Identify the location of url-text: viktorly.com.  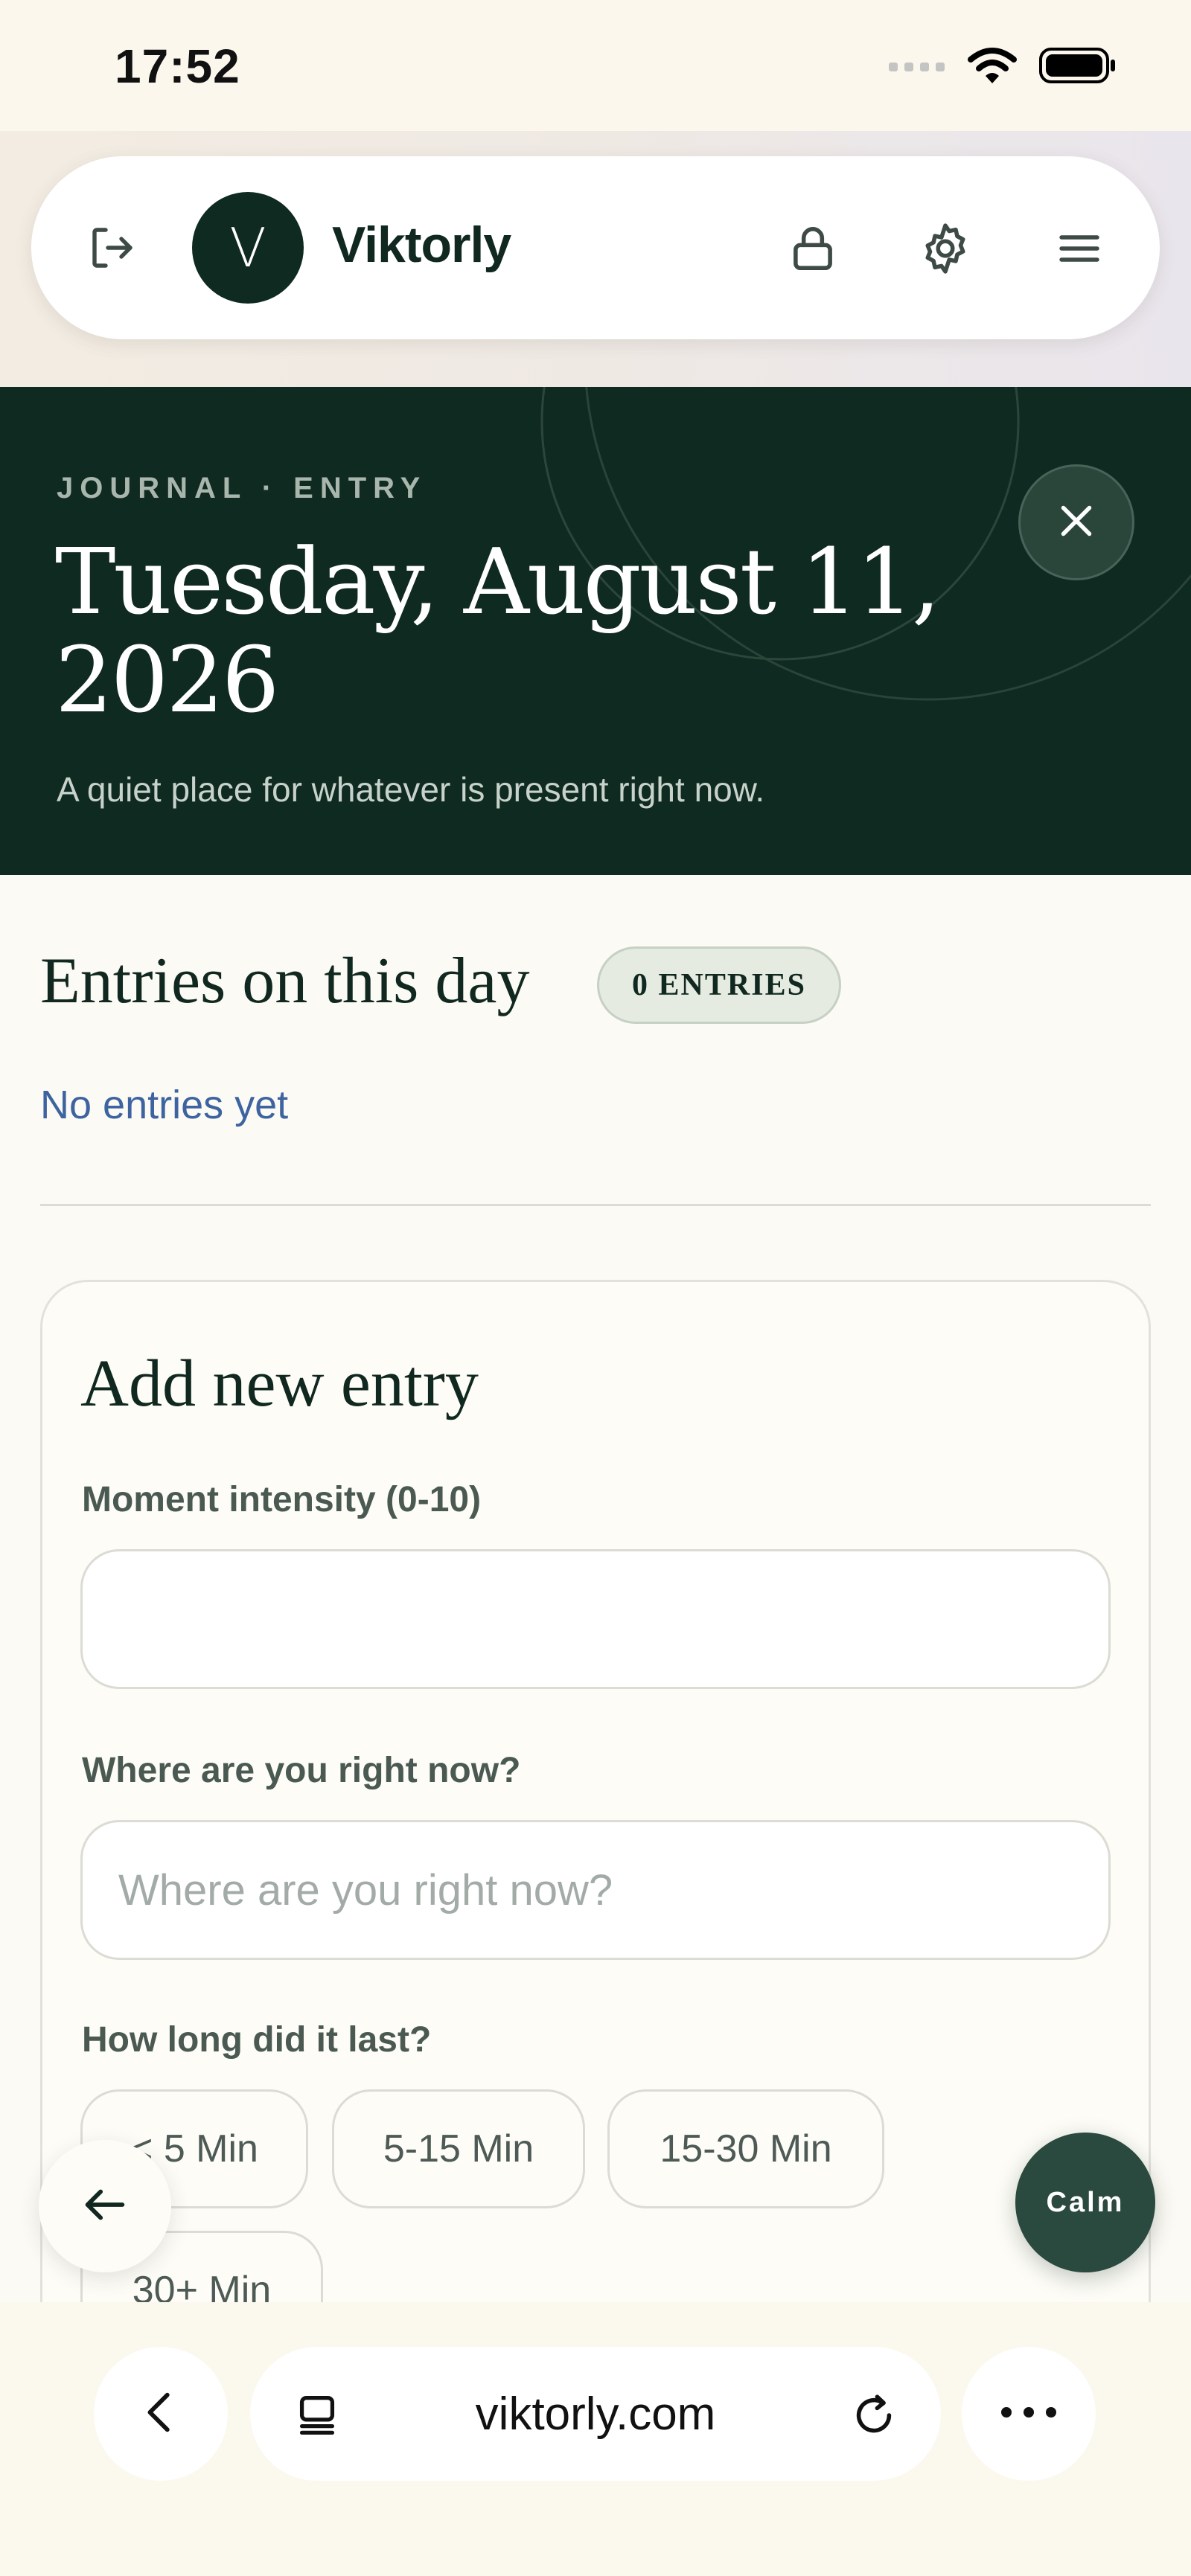
(595, 2414).